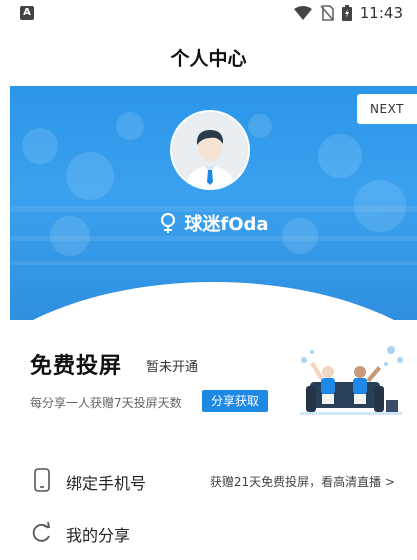 The height and width of the screenshot is (560, 417). I want to click on promo-status: 暂未开通, so click(172, 367).